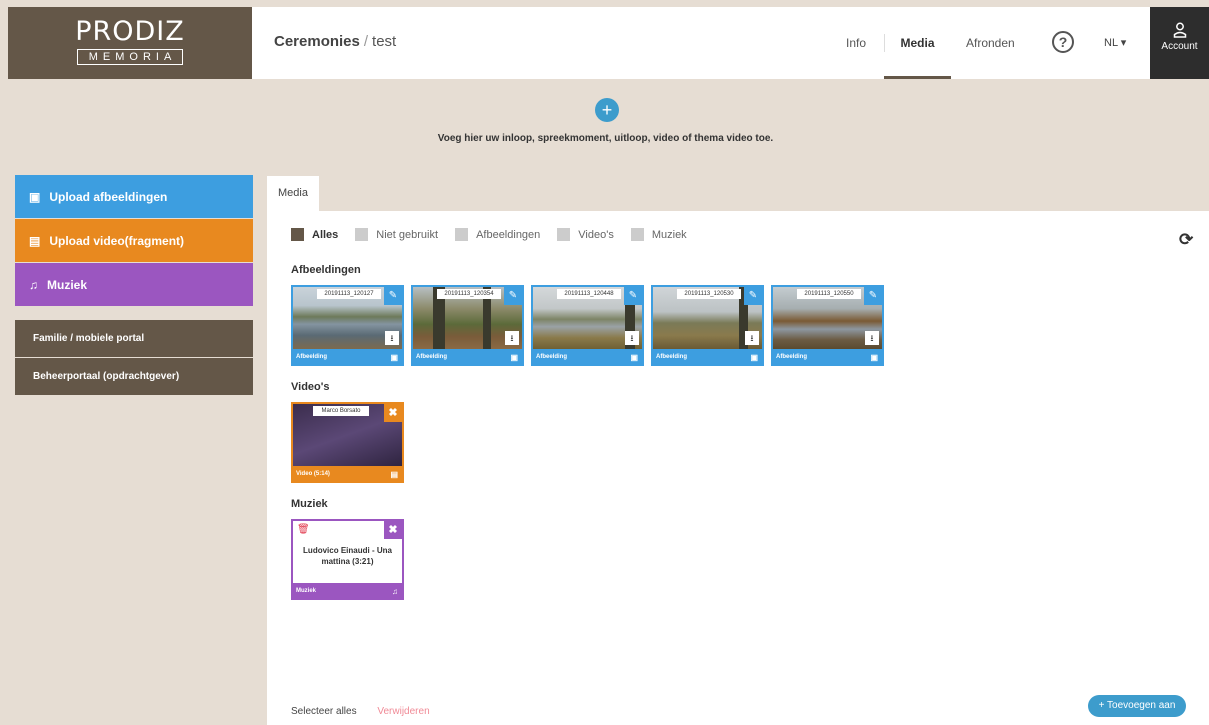  Describe the element at coordinates (130, 31) in the screenshot. I see `brand-name: PRODIZ` at that location.